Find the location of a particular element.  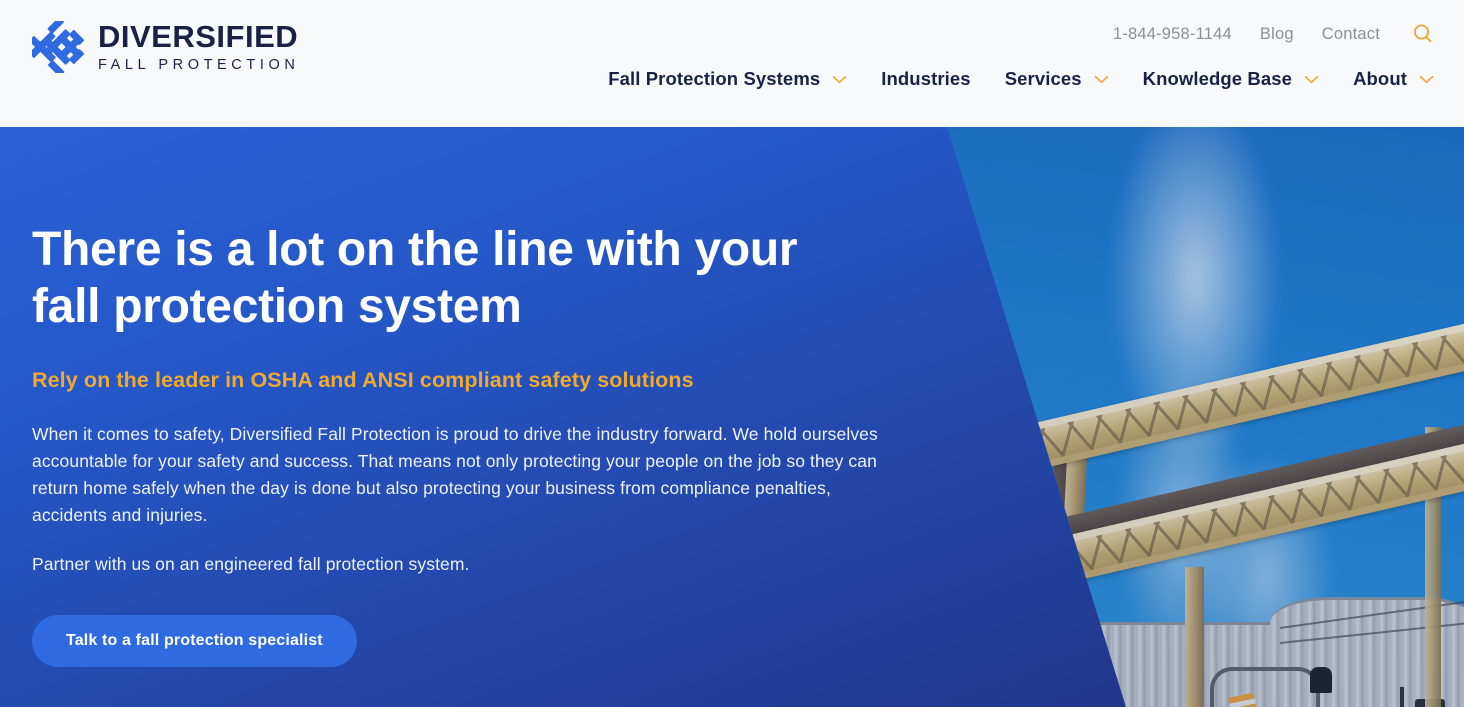

site-logo: DIVERSIFIED FALL PROTECTION is located at coordinates (165, 47).